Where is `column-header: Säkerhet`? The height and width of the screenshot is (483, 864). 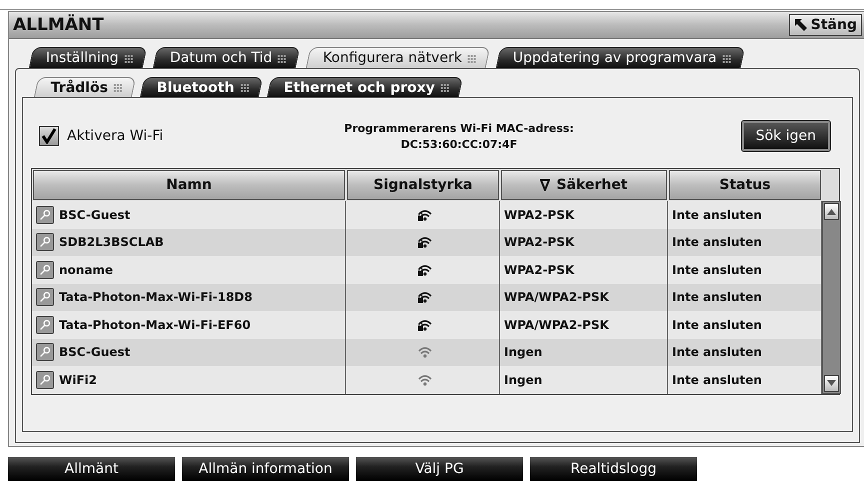 column-header: Säkerhet is located at coordinates (584, 185).